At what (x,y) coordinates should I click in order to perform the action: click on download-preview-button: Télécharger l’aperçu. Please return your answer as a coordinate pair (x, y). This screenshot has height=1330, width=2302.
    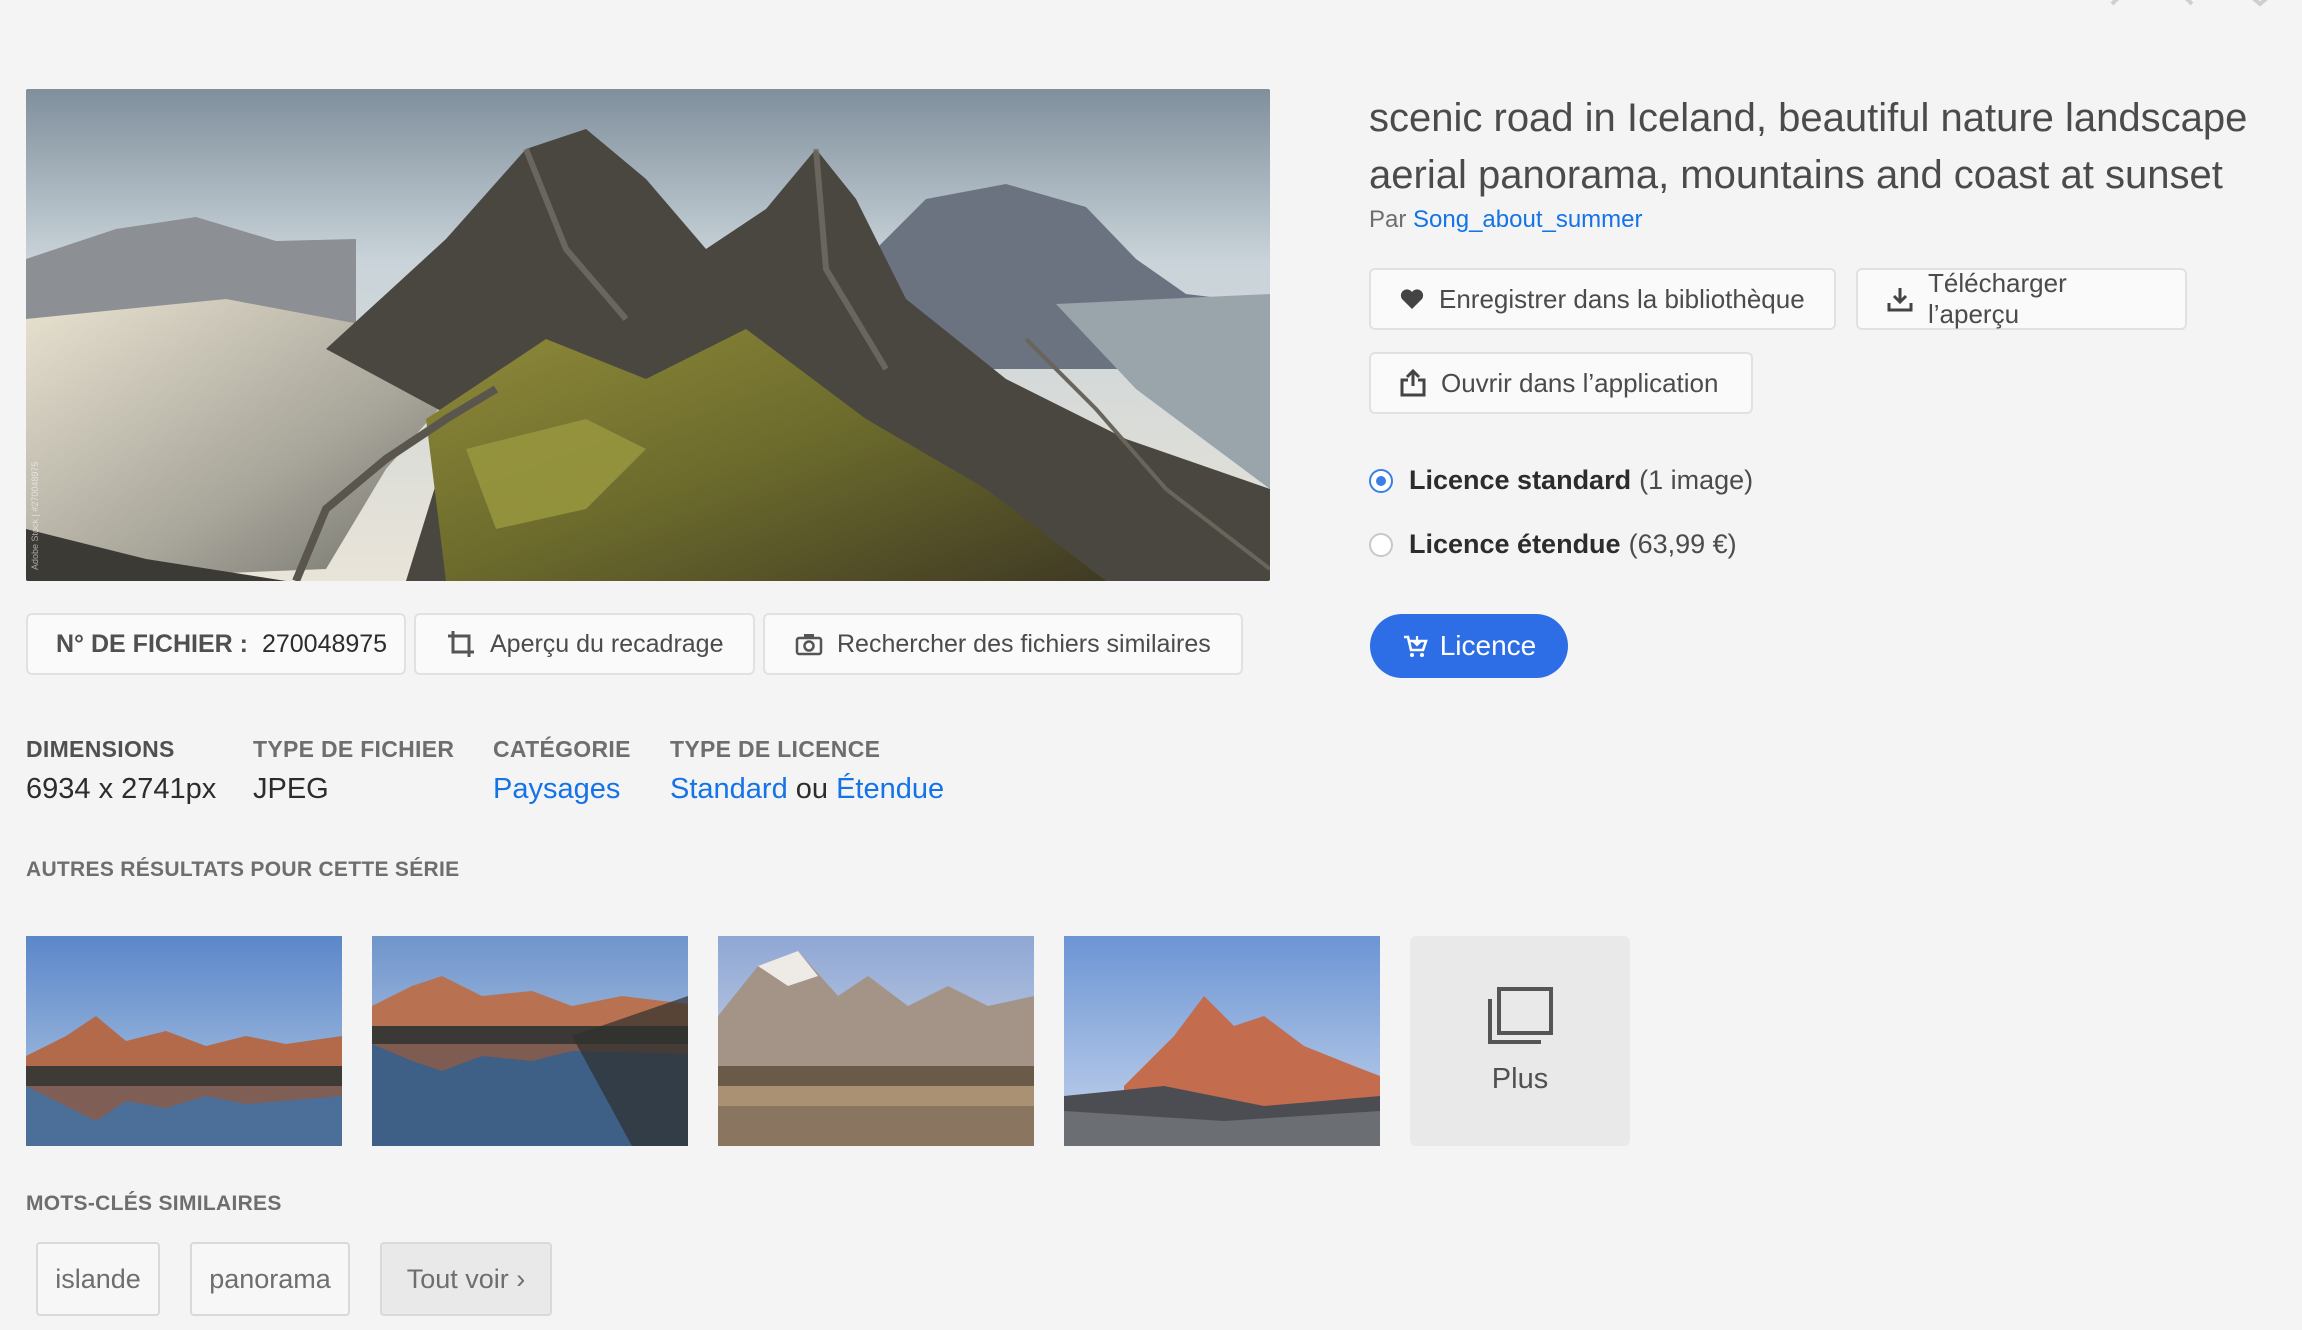
    Looking at the image, I should click on (2021, 299).